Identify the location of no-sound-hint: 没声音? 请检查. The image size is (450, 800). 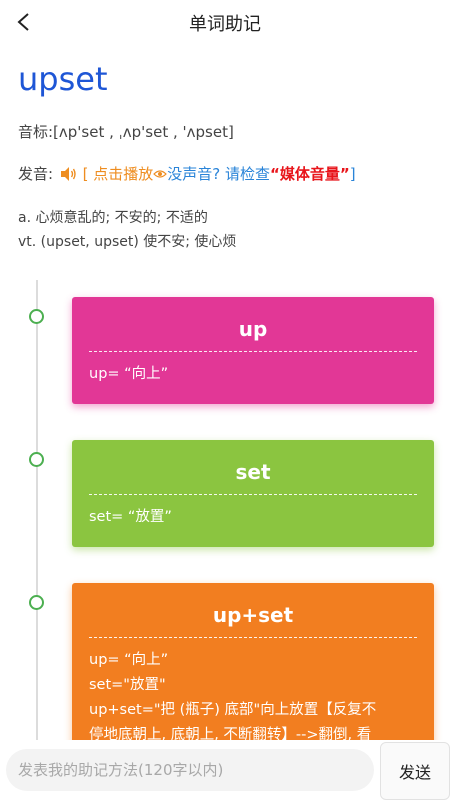
(218, 174).